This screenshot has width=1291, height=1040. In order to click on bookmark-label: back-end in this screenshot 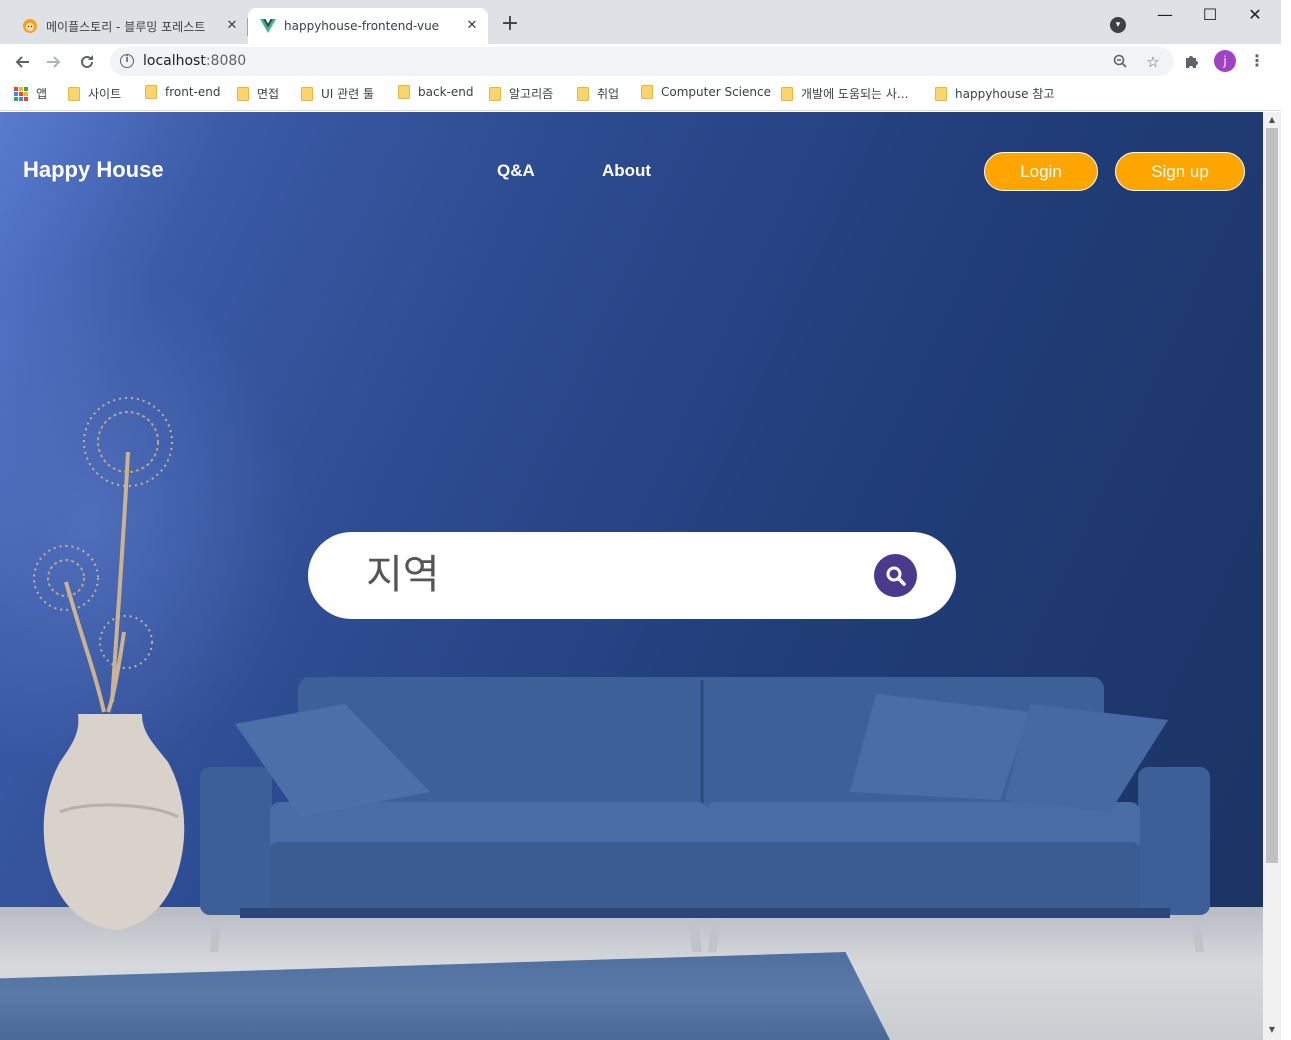, I will do `click(446, 92)`.